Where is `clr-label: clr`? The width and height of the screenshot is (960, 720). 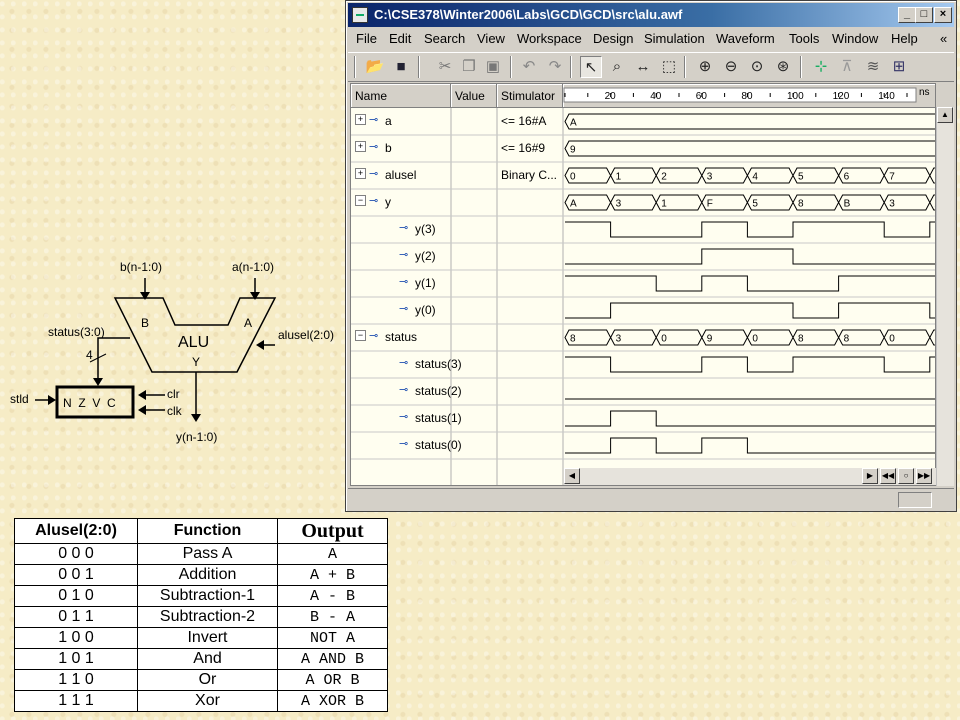
clr-label: clr is located at coordinates (173, 394).